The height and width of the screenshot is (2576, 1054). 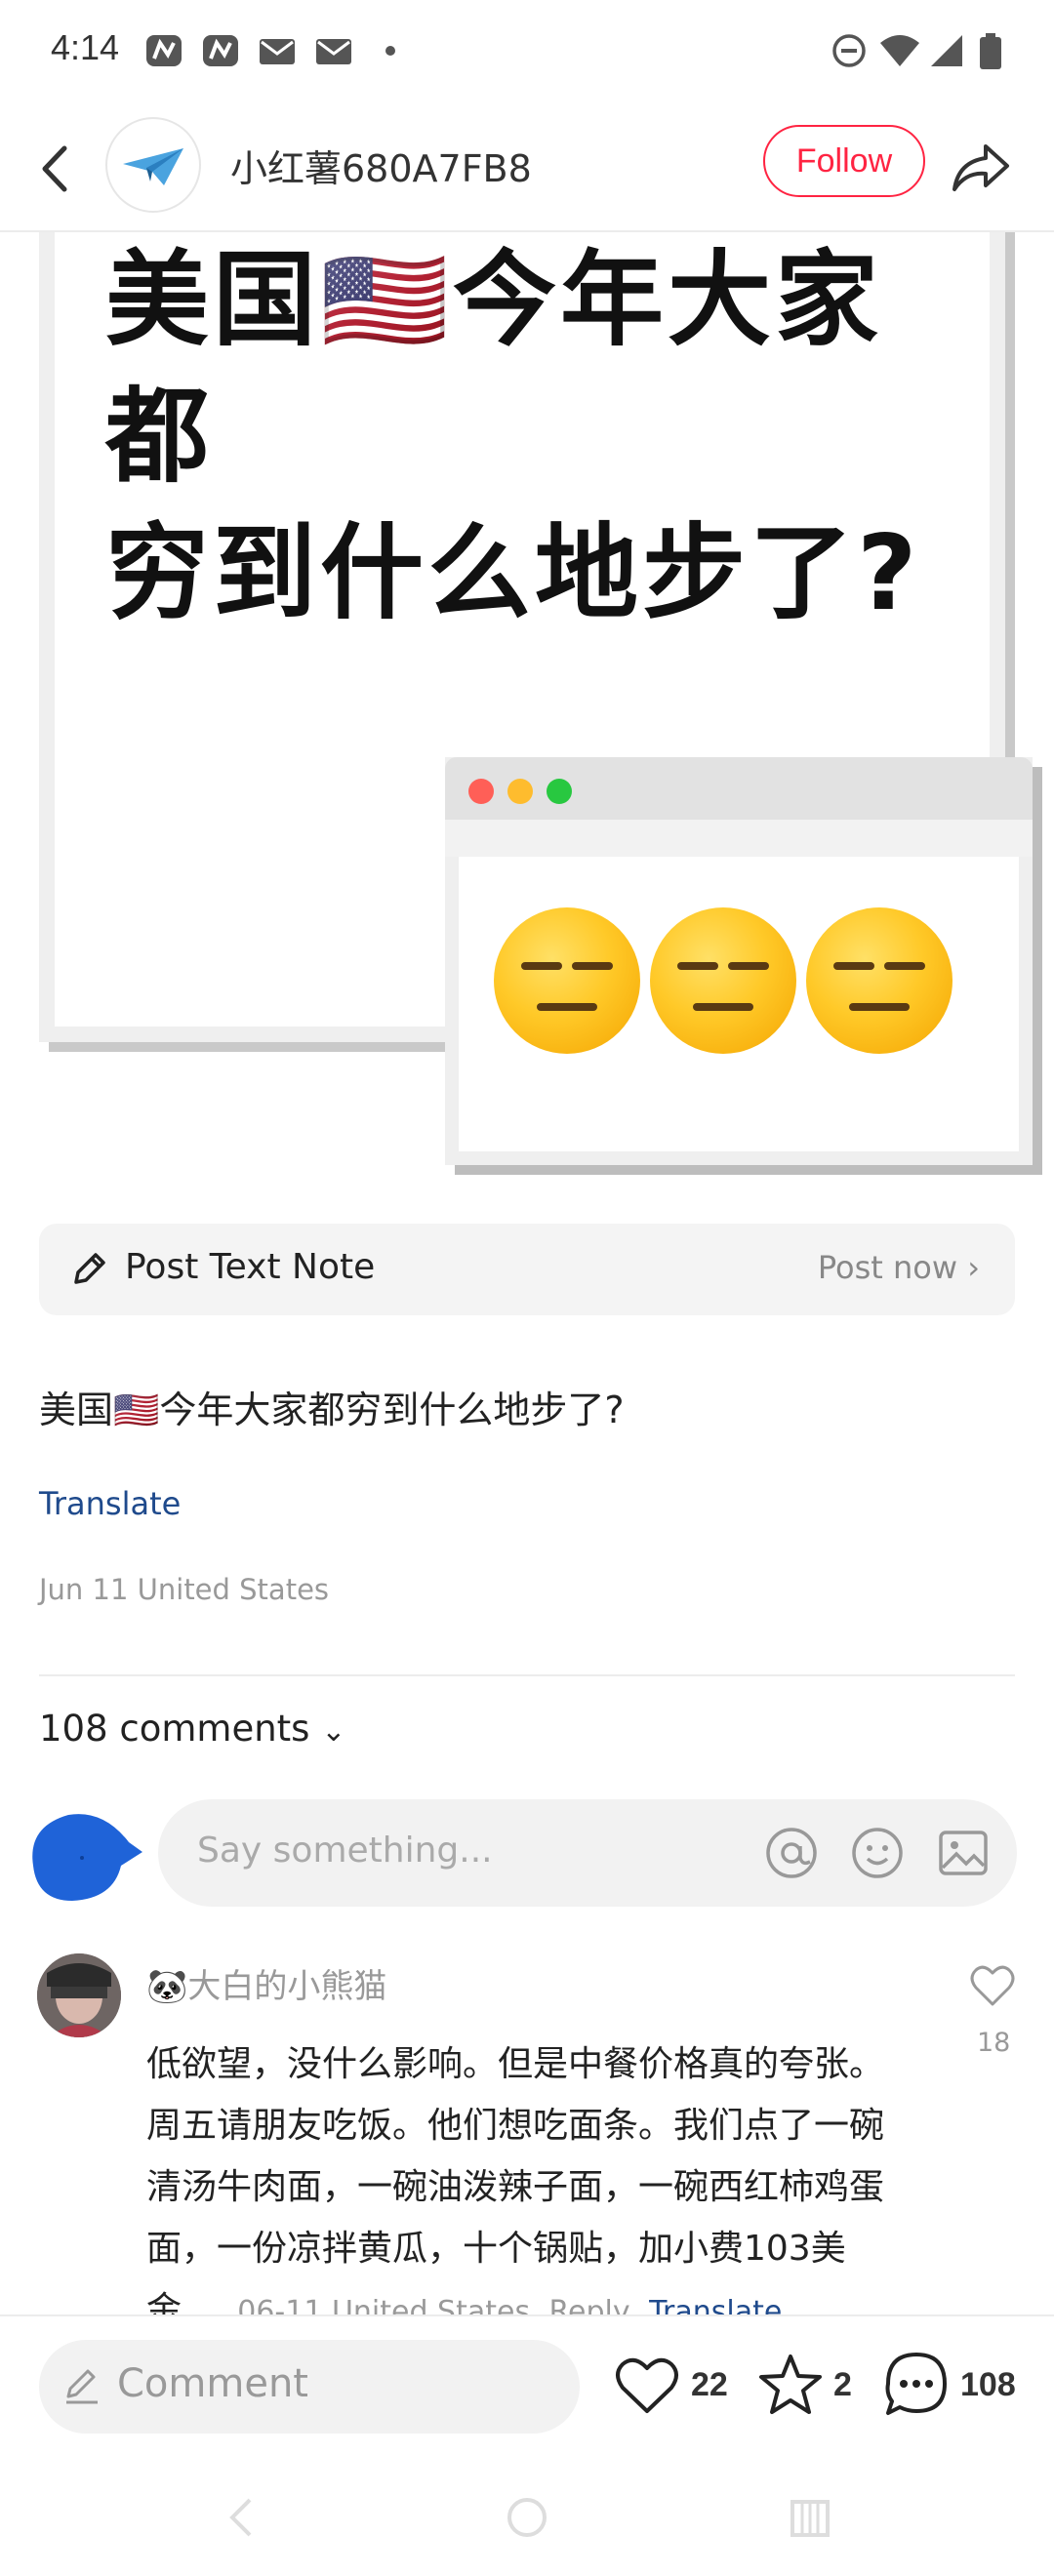 What do you see at coordinates (842, 2384) in the screenshot?
I see `collect-count: 2` at bounding box center [842, 2384].